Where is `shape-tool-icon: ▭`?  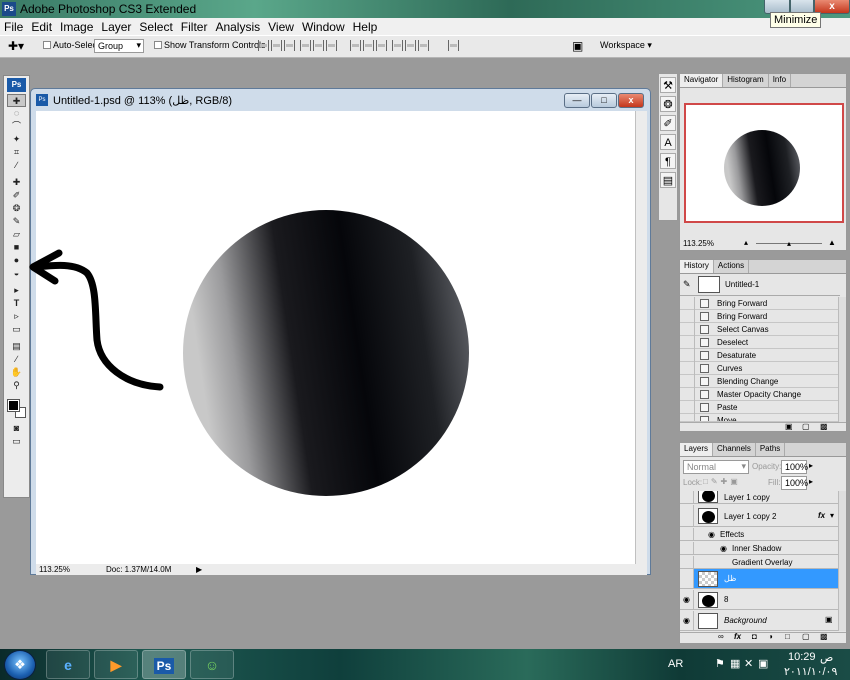
shape-tool-icon: ▭ is located at coordinates (16, 329).